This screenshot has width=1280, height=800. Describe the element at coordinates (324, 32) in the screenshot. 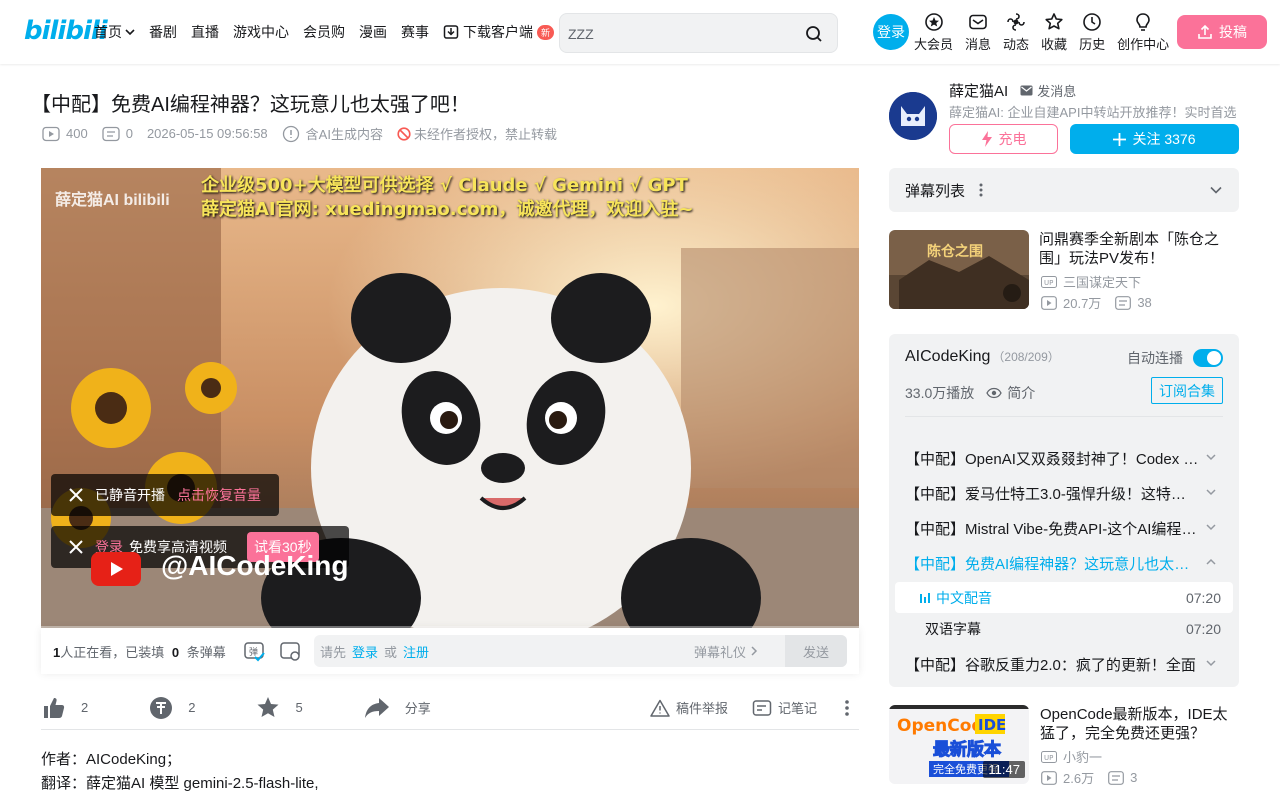

I see `nav-mall: 会员购` at that location.